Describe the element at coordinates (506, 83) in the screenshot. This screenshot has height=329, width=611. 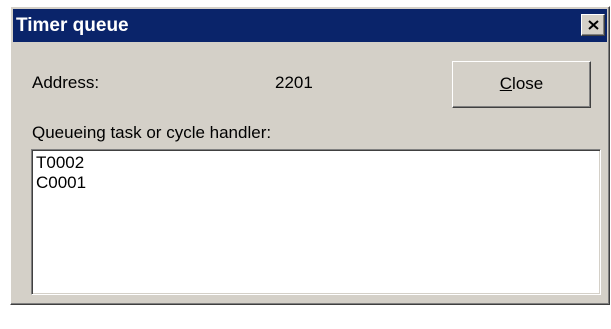
I see `close-button-accelerator: C` at that location.